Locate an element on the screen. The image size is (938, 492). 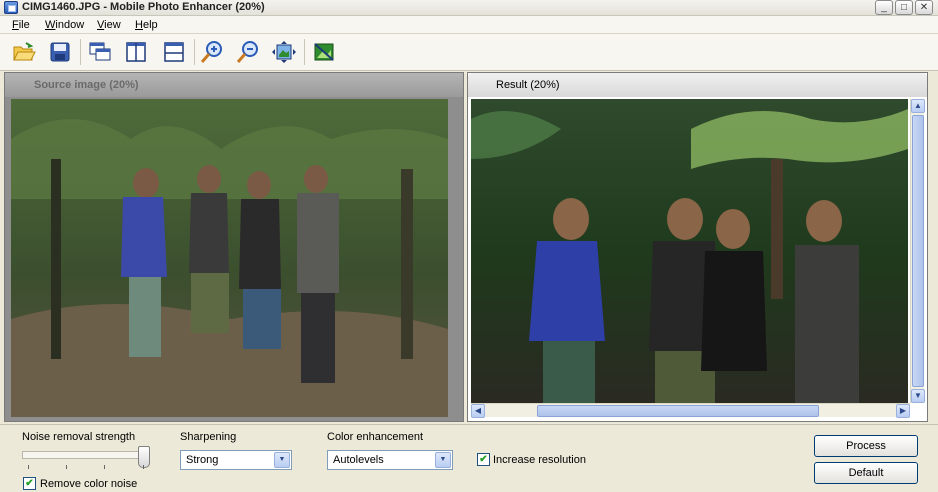
menu-view: View is located at coordinates (109, 25).